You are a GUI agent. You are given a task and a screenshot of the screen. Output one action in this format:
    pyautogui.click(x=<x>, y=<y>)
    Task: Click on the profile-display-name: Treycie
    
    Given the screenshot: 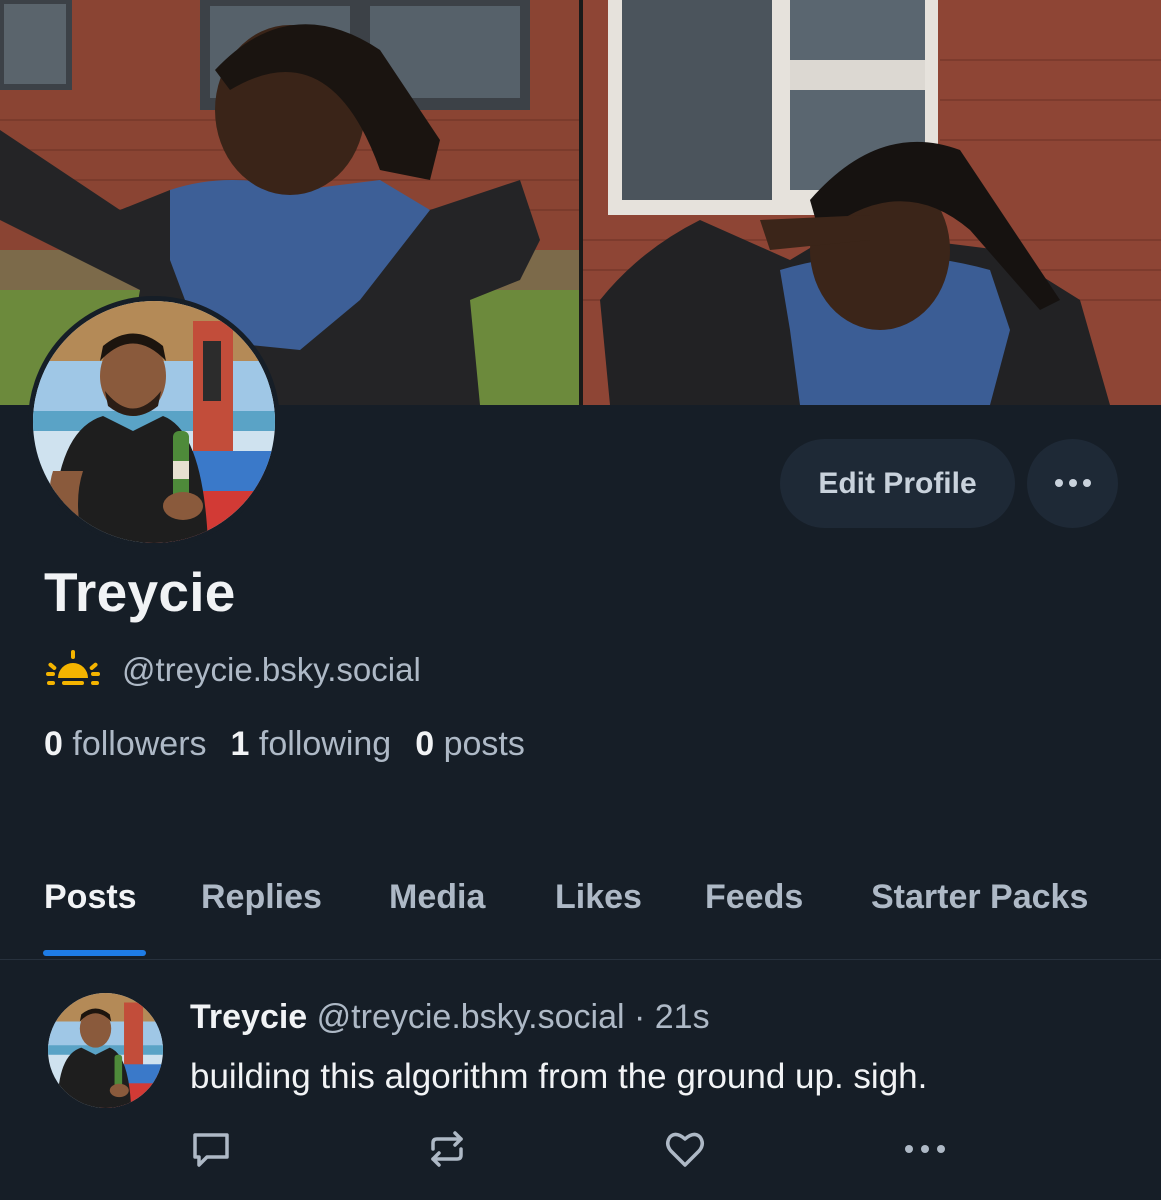 What is the action you would take?
    pyautogui.click(x=140, y=592)
    